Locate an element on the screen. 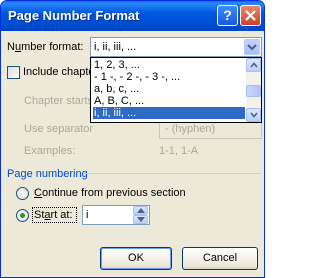  ok-button: OK is located at coordinates (136, 258).